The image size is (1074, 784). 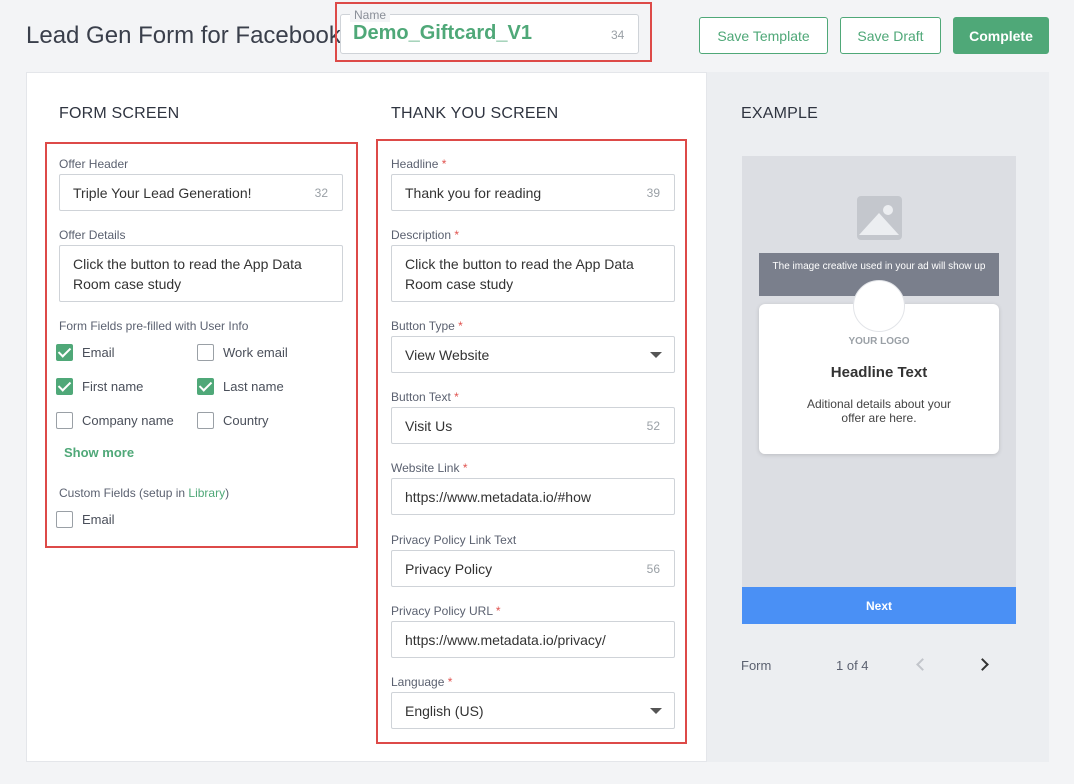 I want to click on language-select: English (US), so click(x=533, y=710).